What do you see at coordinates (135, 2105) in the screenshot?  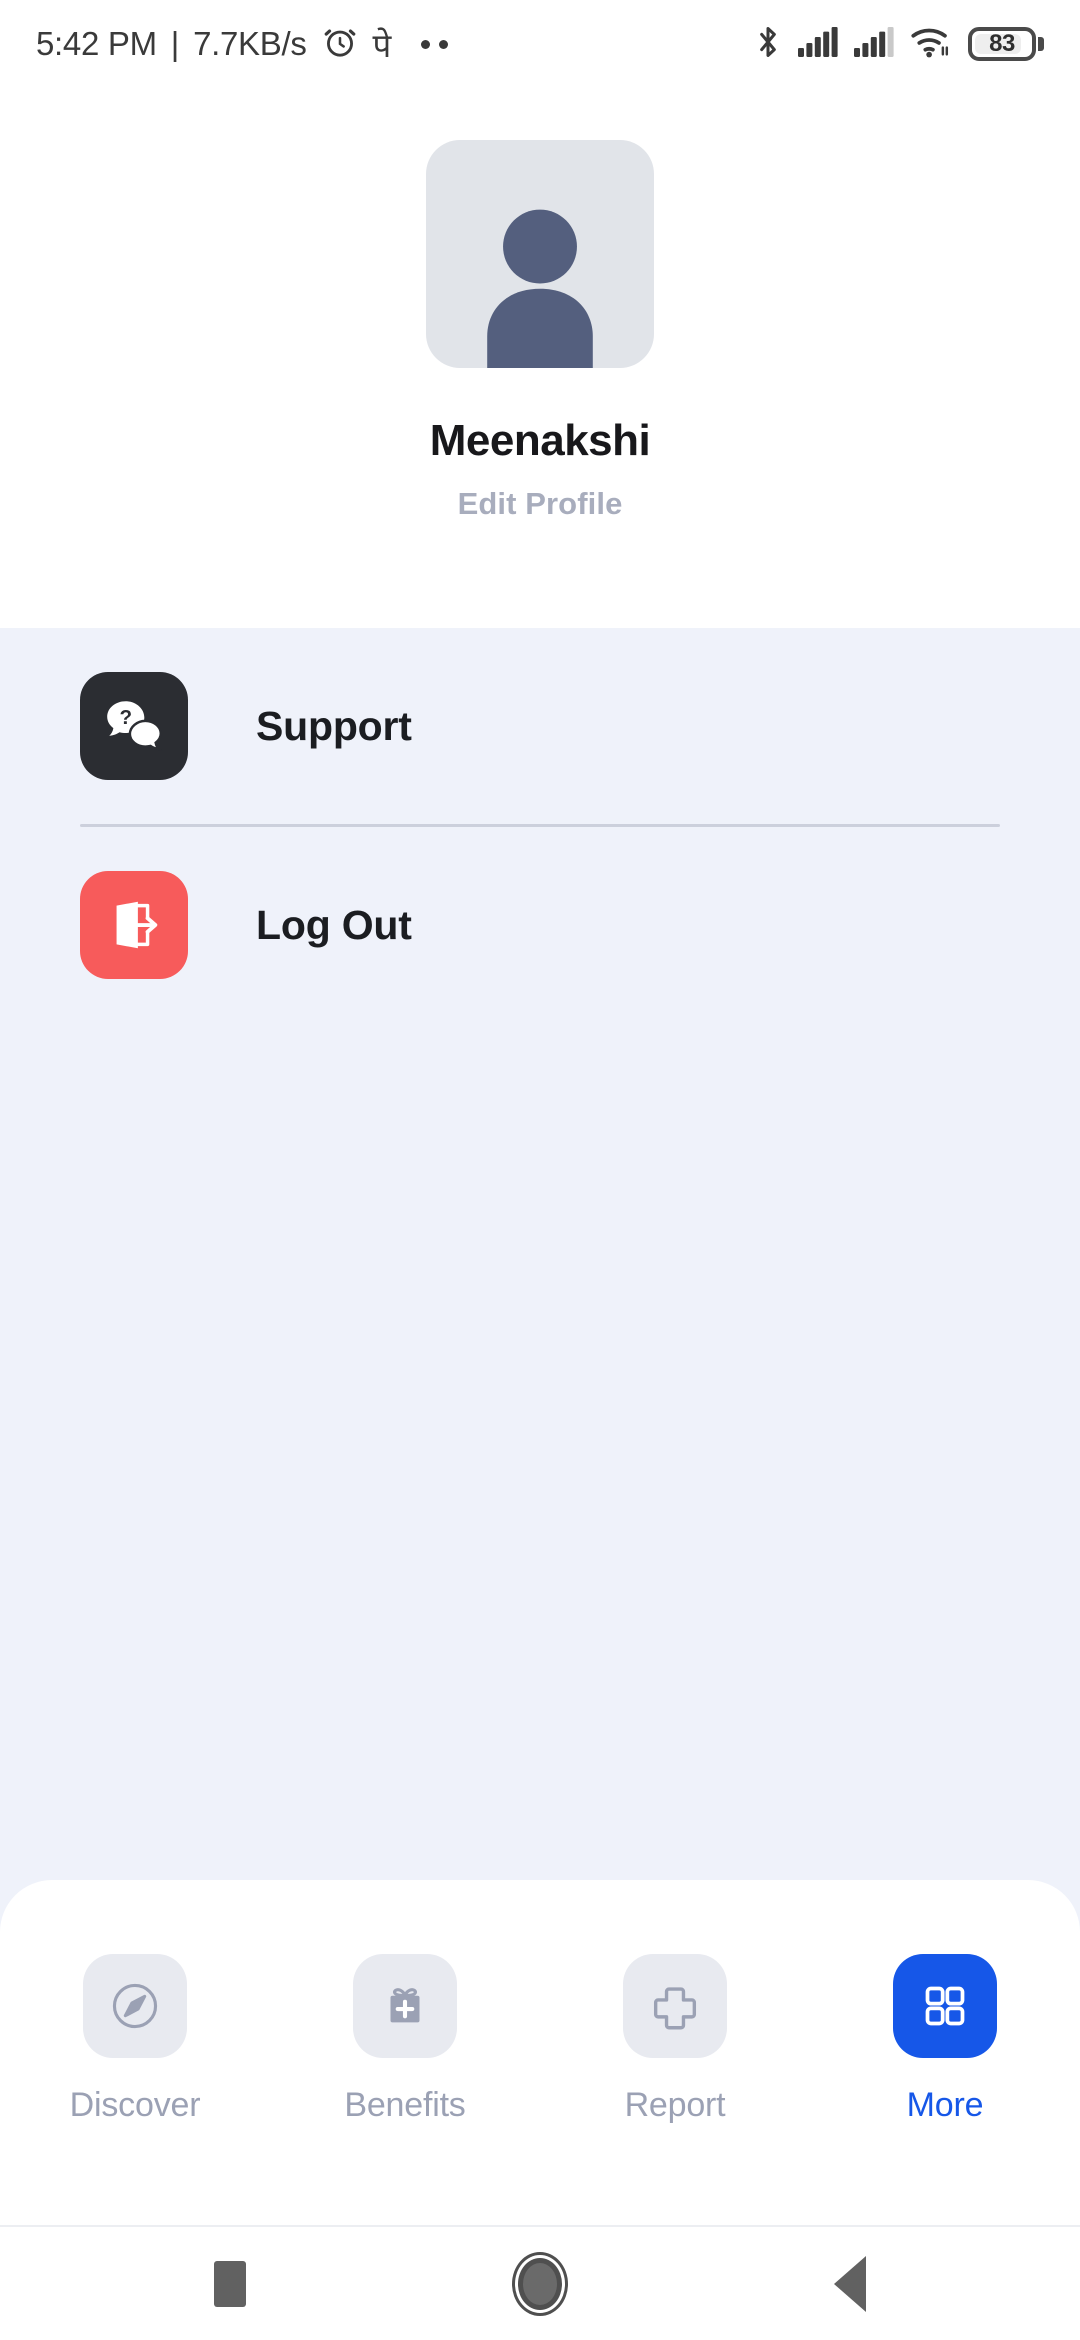 I see `nav-item-label: Discover` at bounding box center [135, 2105].